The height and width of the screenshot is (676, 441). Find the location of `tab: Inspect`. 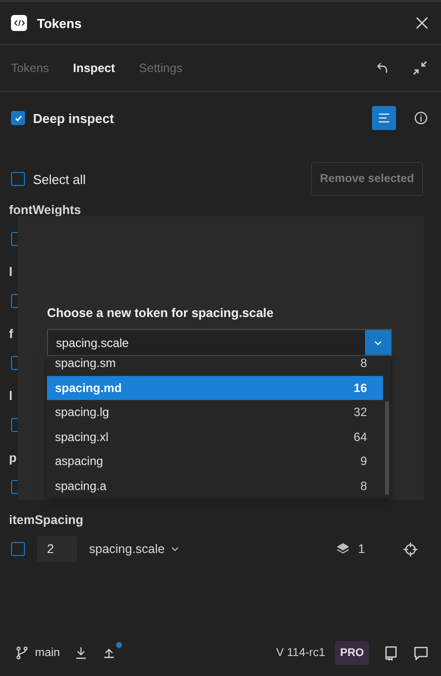

tab: Inspect is located at coordinates (94, 68).